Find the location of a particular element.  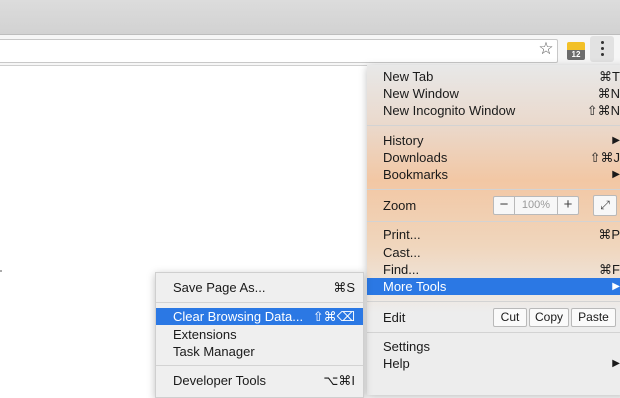

calendar-extension-icon: 12 is located at coordinates (576, 50).